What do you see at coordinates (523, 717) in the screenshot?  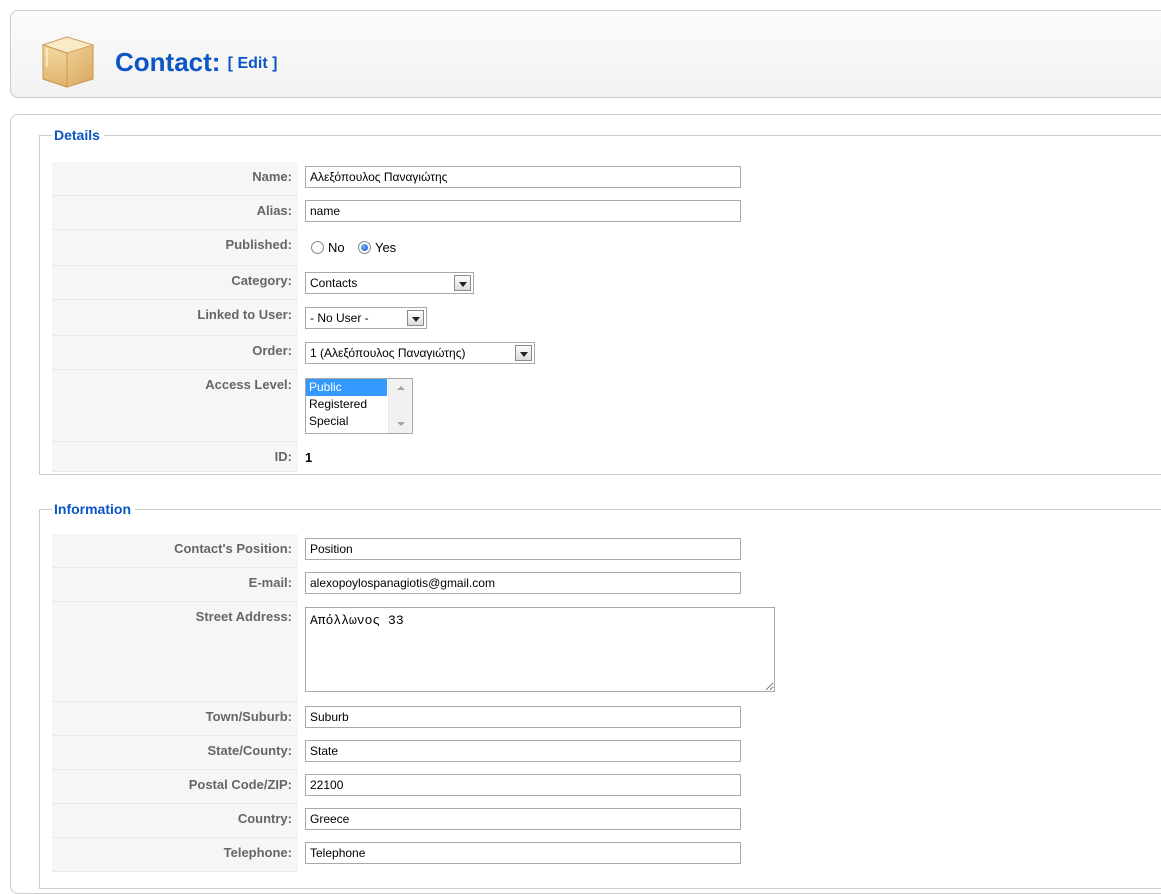 I see `suburb-input` at bounding box center [523, 717].